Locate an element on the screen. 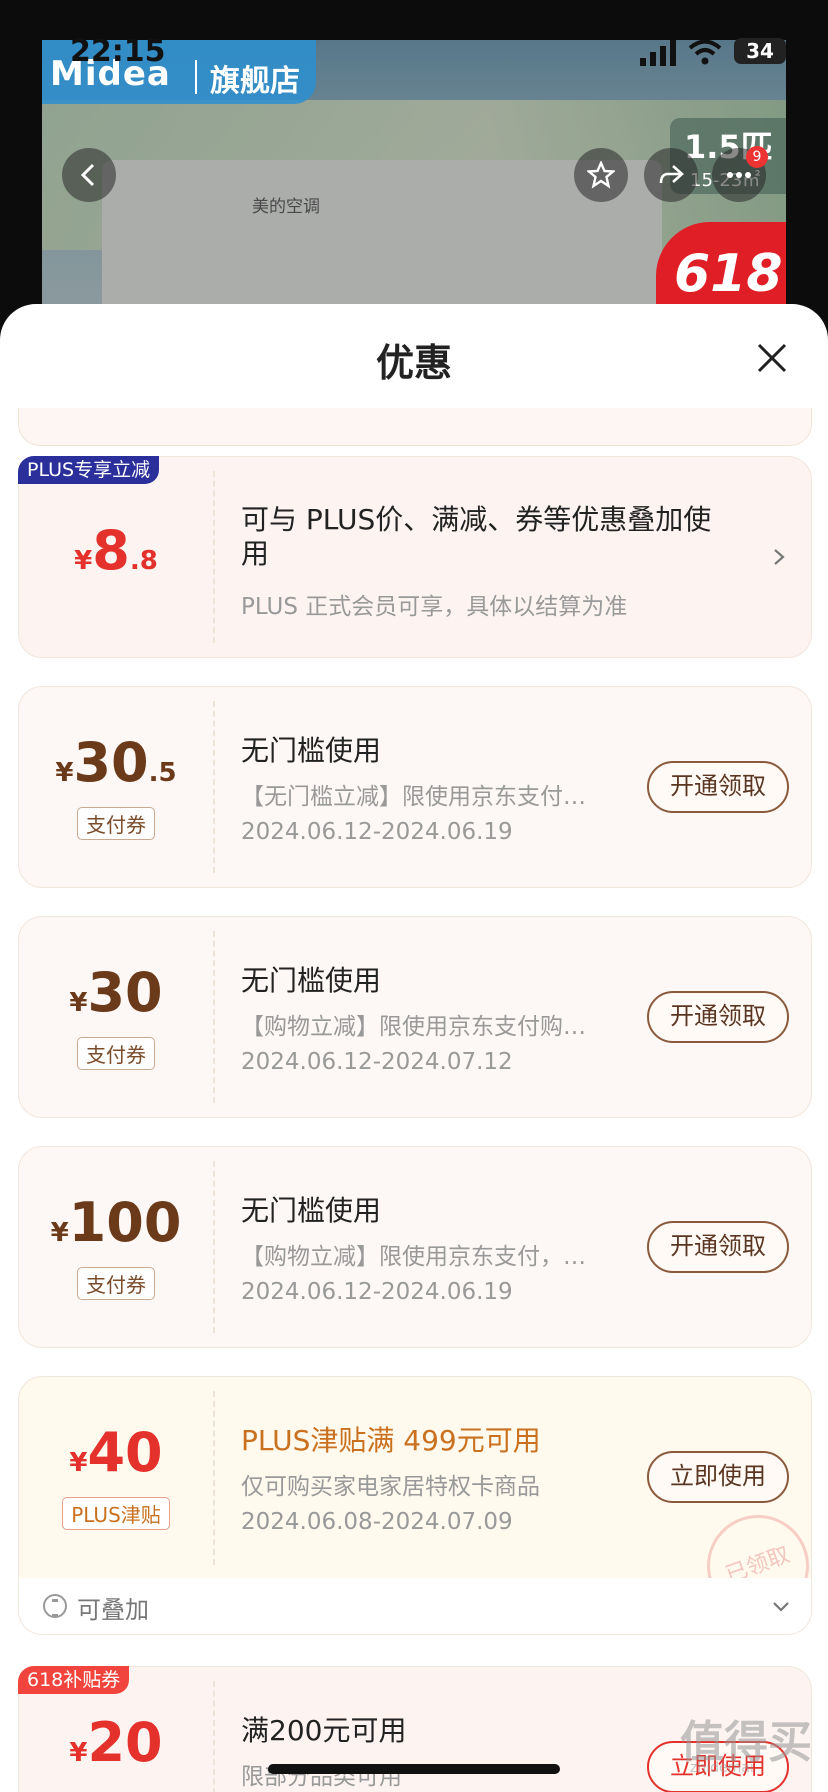  share-icon is located at coordinates (671, 174).